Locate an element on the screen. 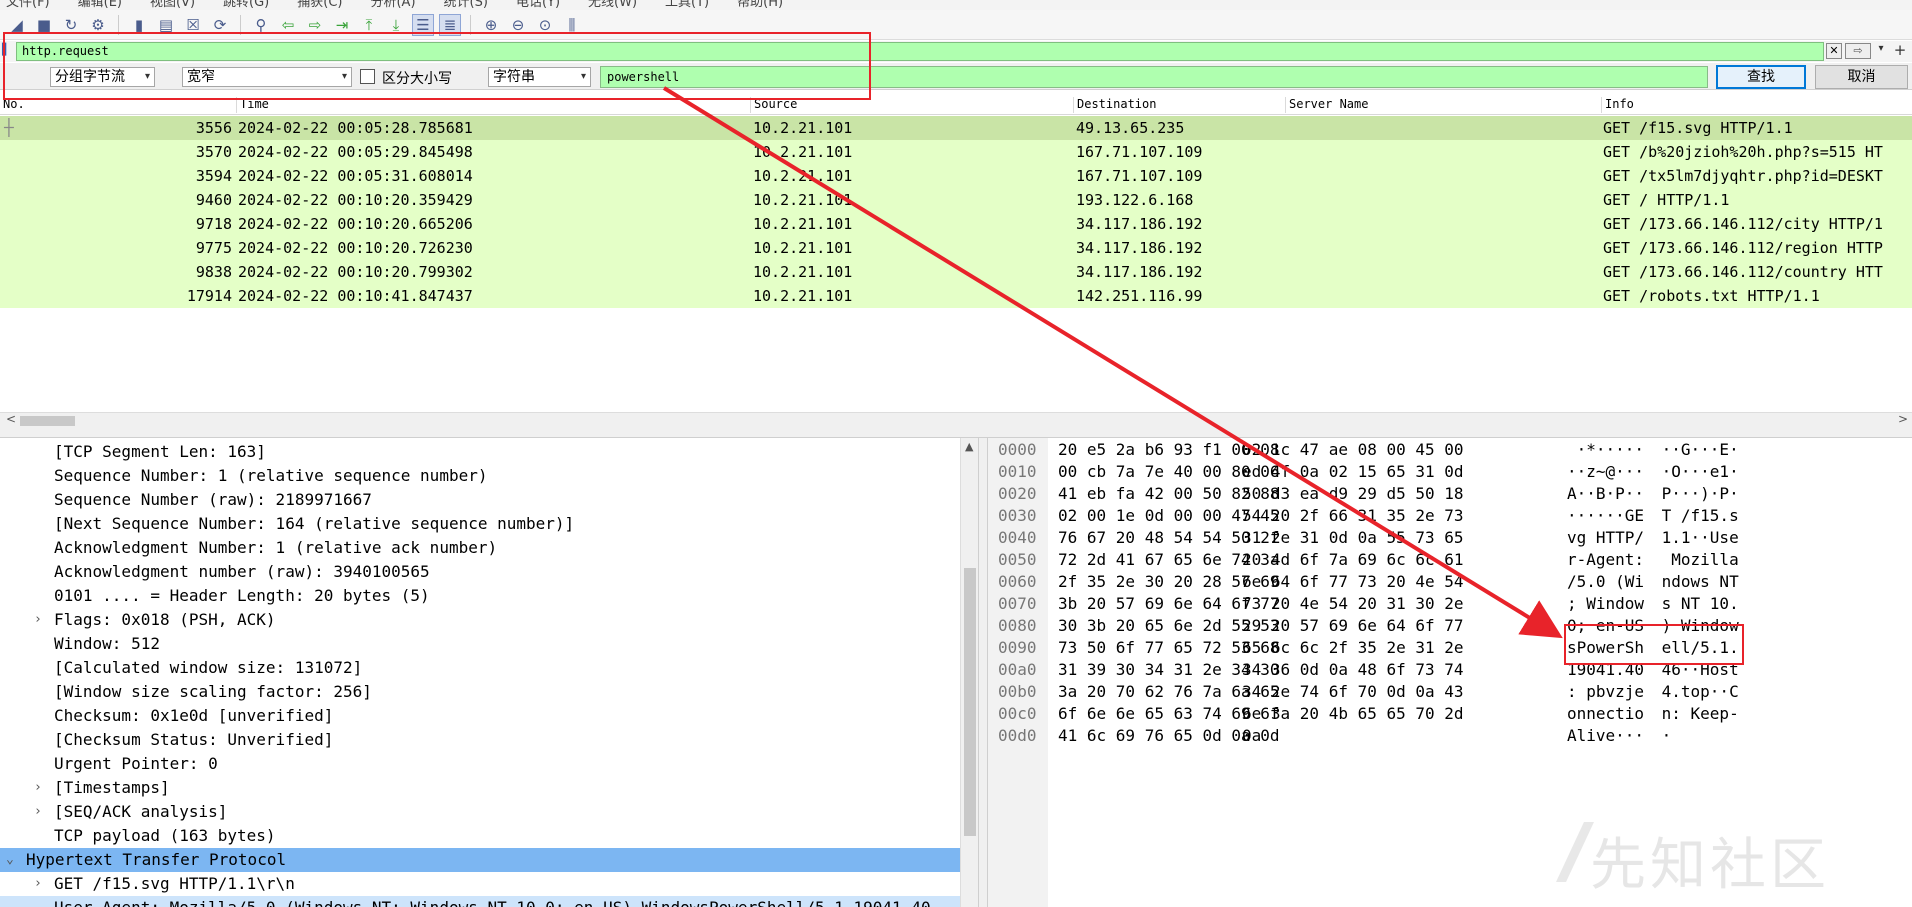 The height and width of the screenshot is (907, 1912). find-button: 查找 is located at coordinates (1761, 77).